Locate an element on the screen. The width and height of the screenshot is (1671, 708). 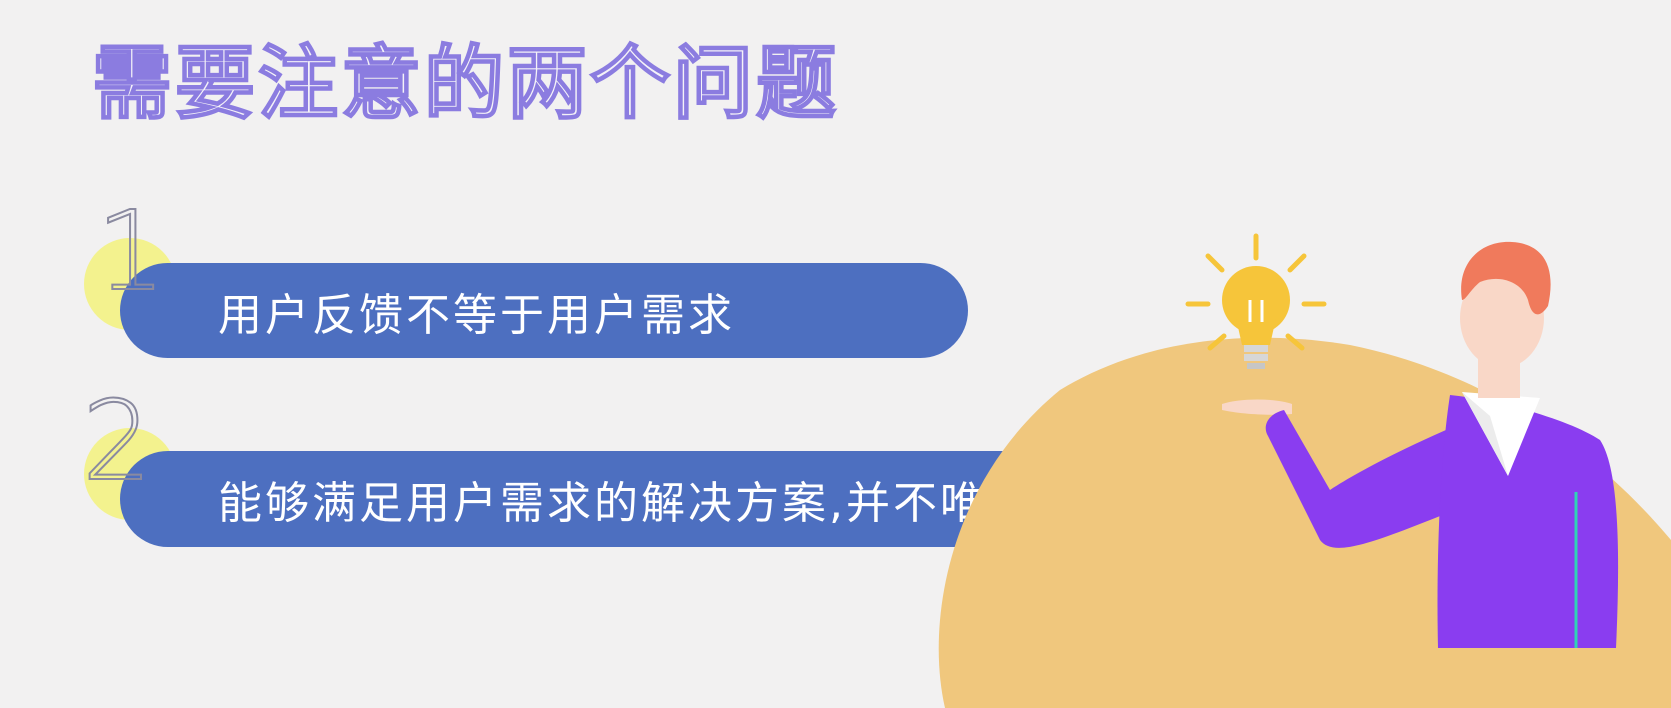
slide-title: 需要注意的两个问题 is located at coordinates (465, 83).